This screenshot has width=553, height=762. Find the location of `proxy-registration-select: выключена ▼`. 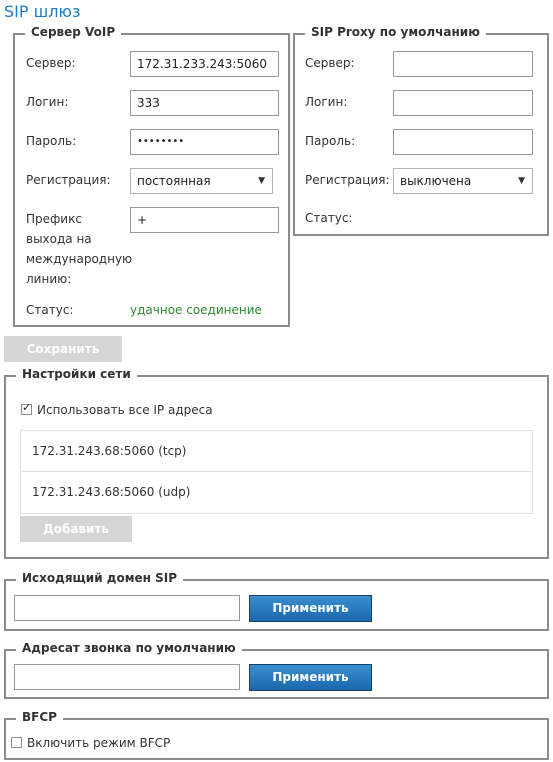

proxy-registration-select: выключена ▼ is located at coordinates (463, 181).